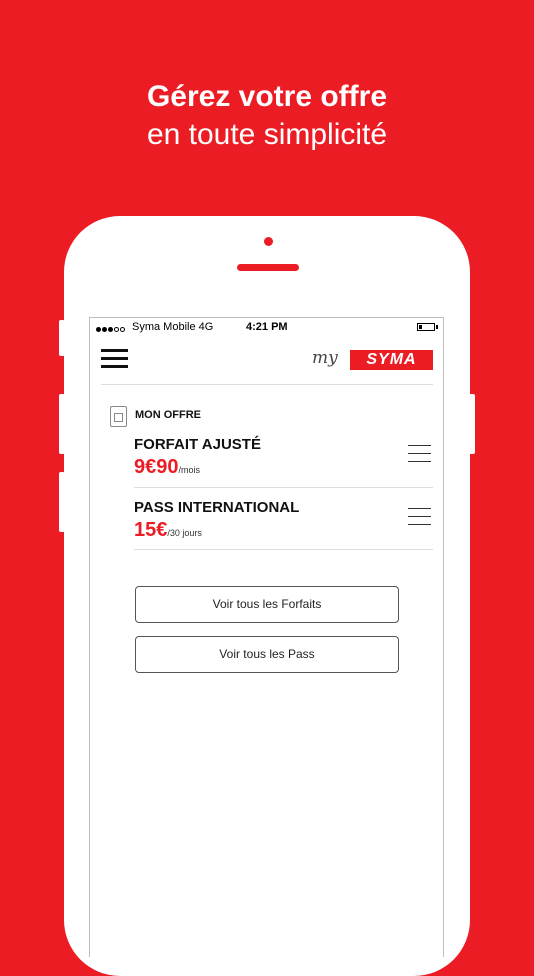  I want to click on logo-my: my, so click(325, 358).